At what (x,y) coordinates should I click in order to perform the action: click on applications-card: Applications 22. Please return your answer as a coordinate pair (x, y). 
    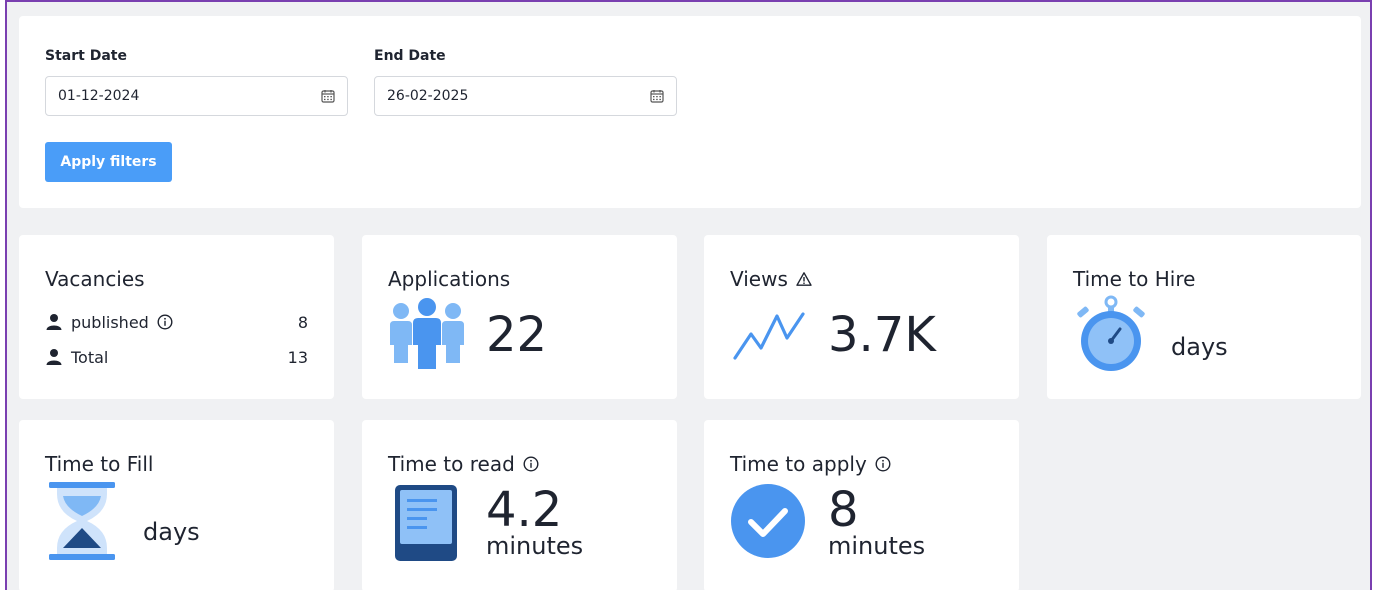
    Looking at the image, I should click on (519, 317).